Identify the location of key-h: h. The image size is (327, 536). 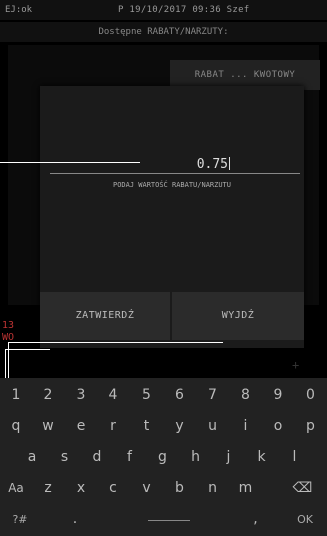
(195, 457).